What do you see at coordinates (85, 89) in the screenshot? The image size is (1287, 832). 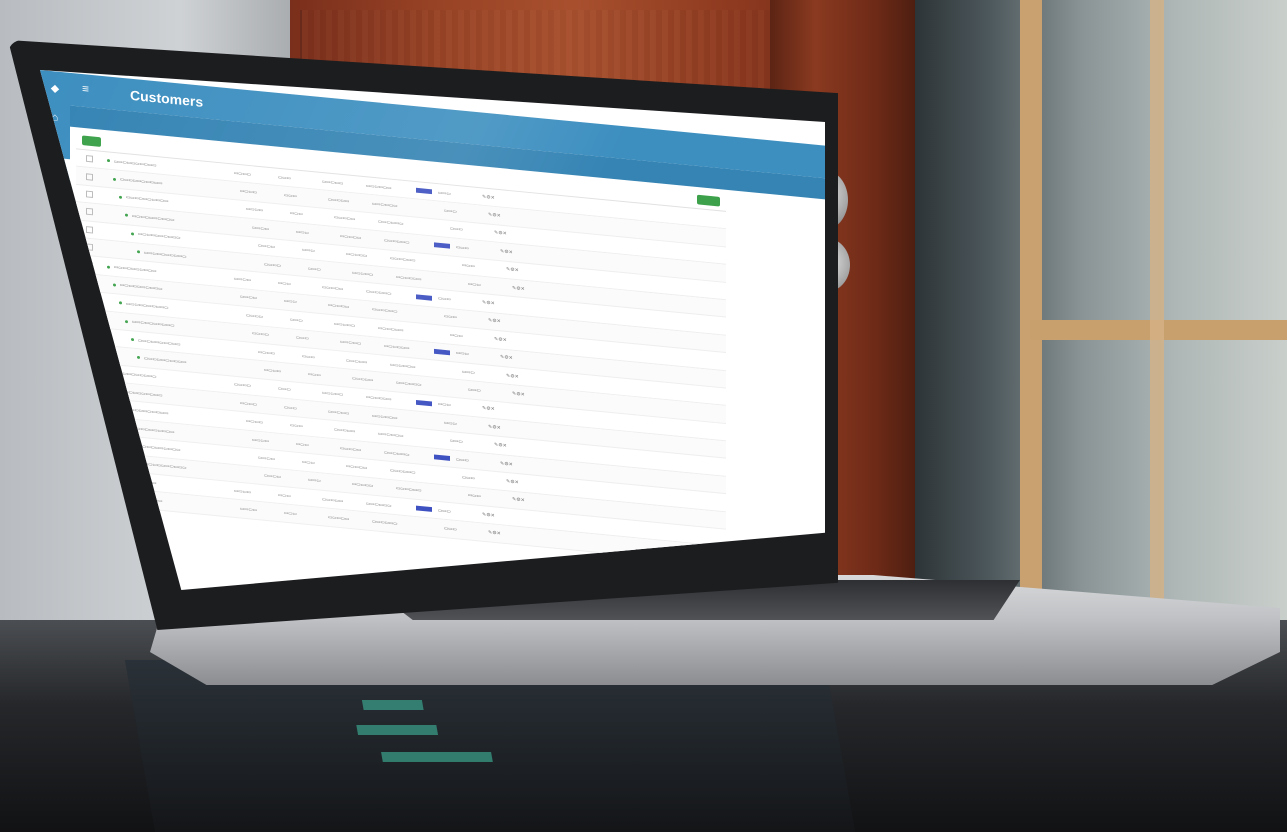 I see `hamburger-icon: ≡` at bounding box center [85, 89].